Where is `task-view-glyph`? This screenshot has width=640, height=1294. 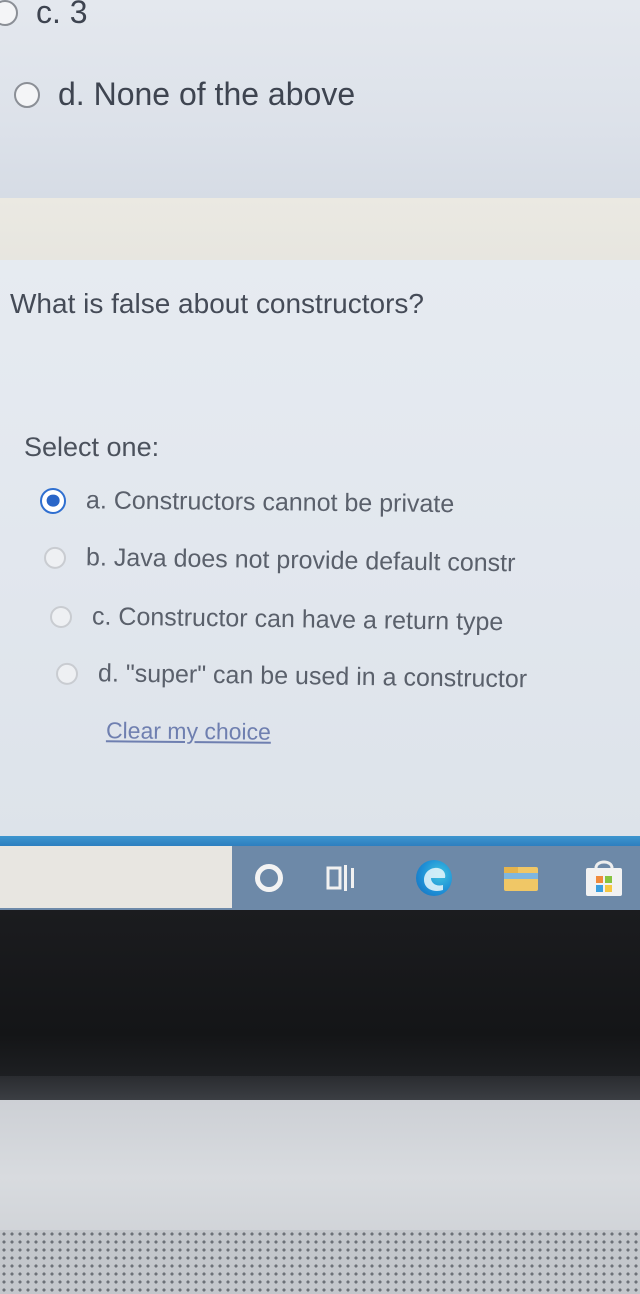 task-view-glyph is located at coordinates (340, 878).